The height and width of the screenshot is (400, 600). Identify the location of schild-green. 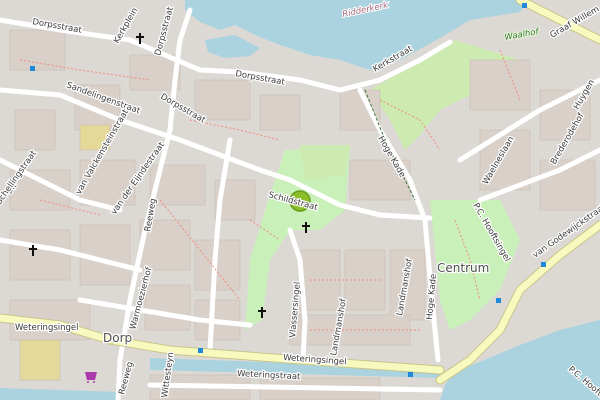
(325, 162).